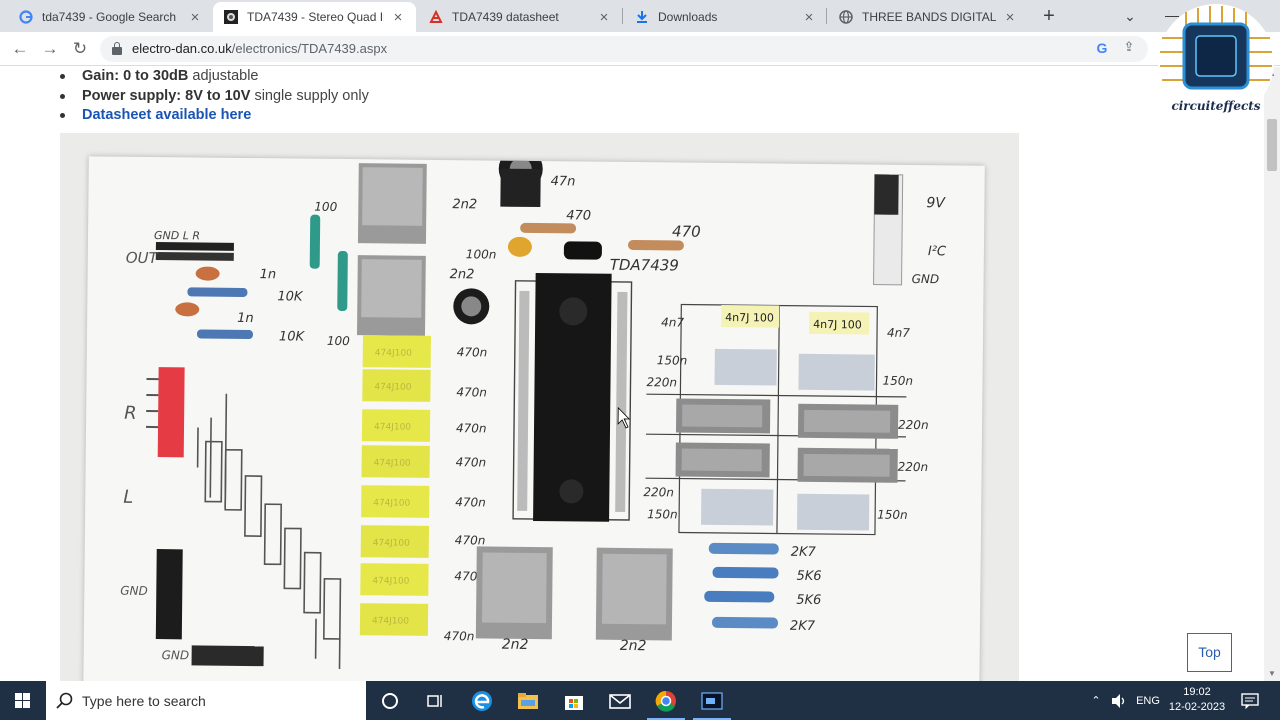 The height and width of the screenshot is (725, 1280). What do you see at coordinates (1197, 707) in the screenshot?
I see `clock-date: 12-02-2023` at bounding box center [1197, 707].